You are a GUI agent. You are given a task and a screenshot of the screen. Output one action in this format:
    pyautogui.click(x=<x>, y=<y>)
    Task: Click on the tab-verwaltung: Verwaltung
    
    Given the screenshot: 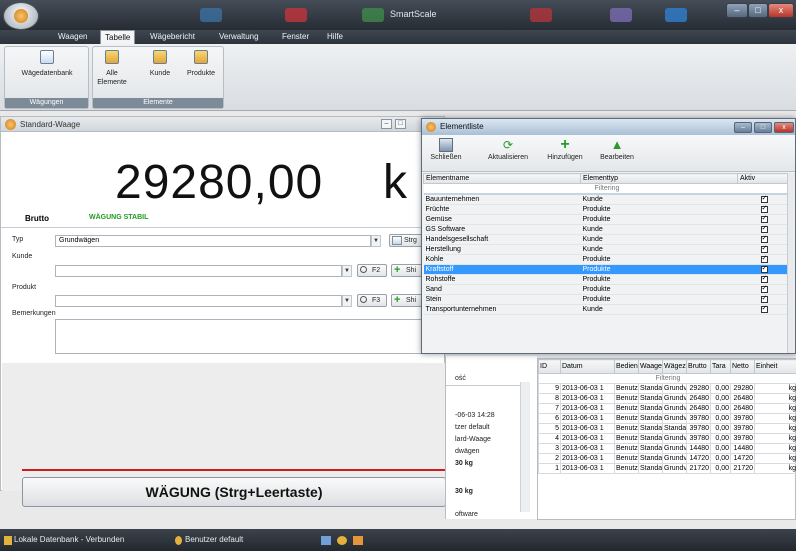 What is the action you would take?
    pyautogui.click(x=239, y=37)
    